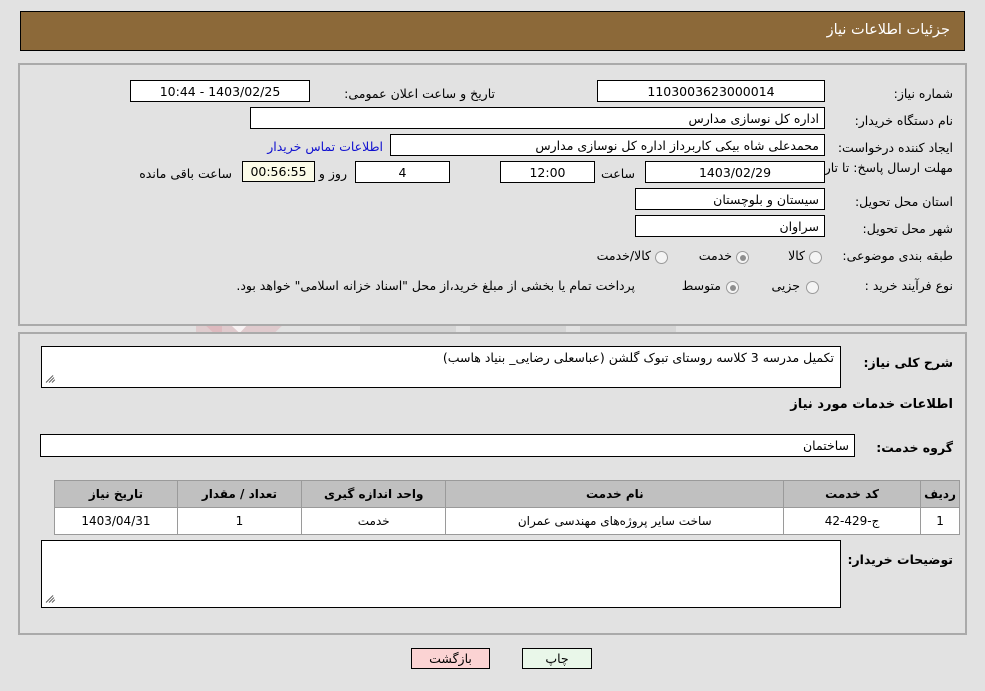  I want to click on page-title: جزئیات اطلاعات نیاز, so click(888, 30).